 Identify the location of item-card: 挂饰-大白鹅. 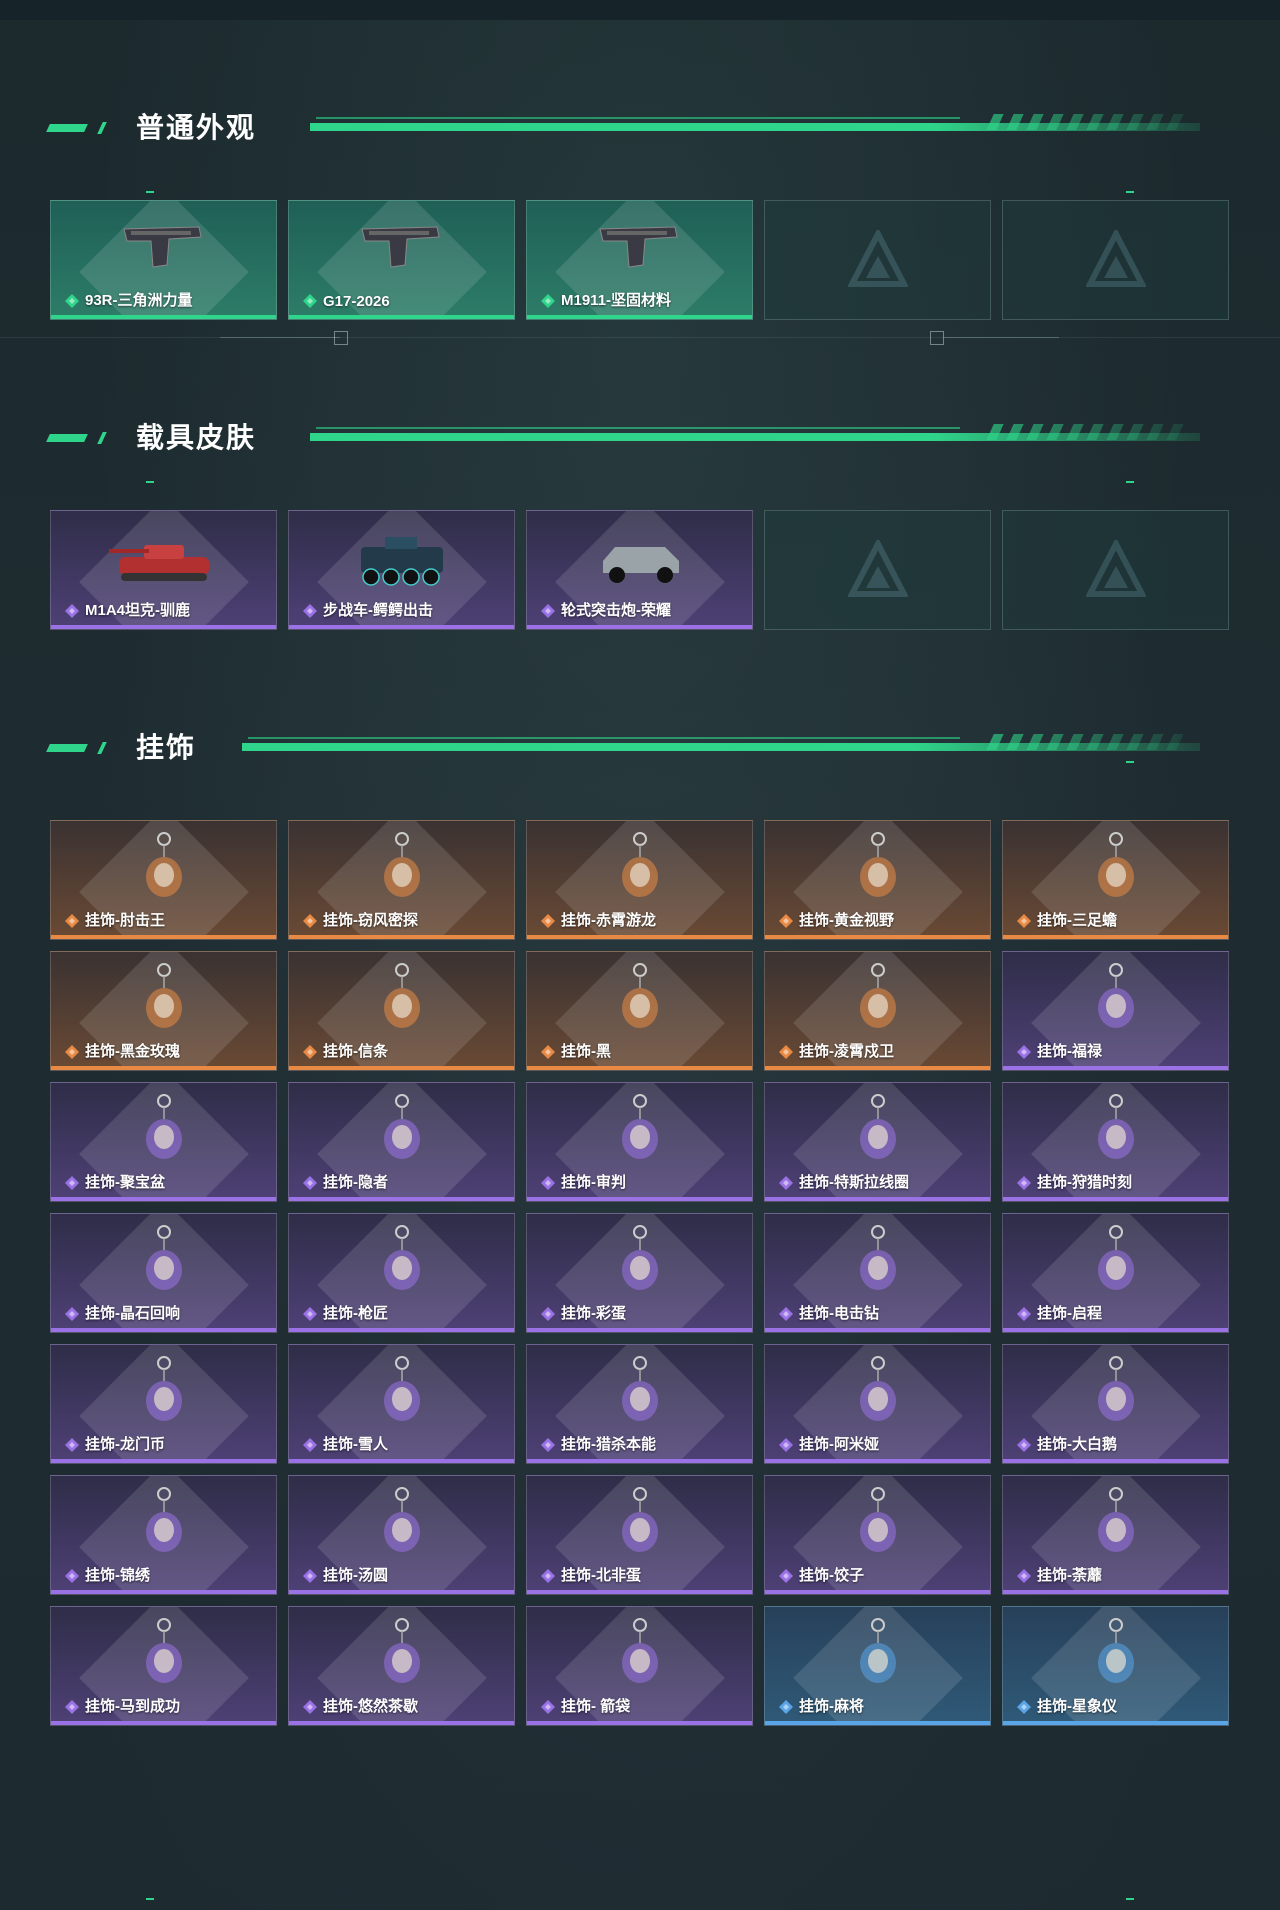
(1115, 1404).